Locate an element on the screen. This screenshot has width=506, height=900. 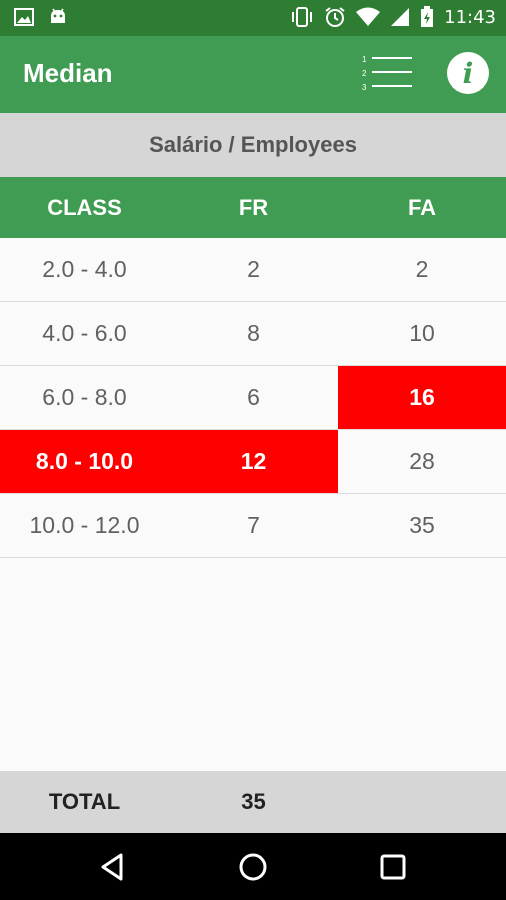
home-icon is located at coordinates (253, 867).